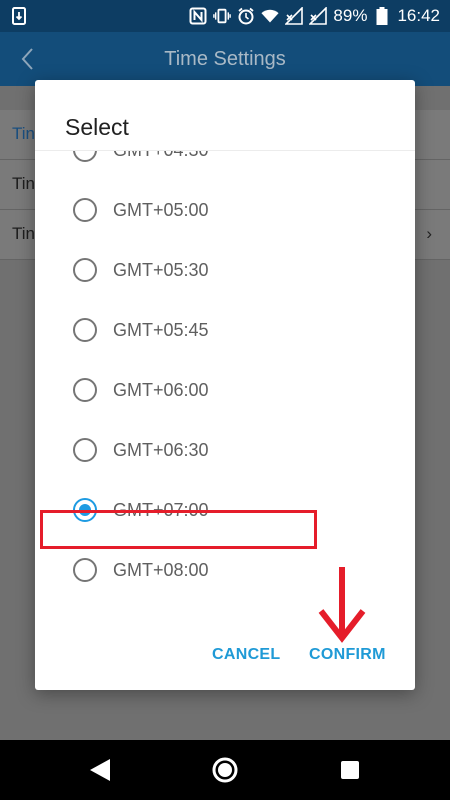  Describe the element at coordinates (294, 16) in the screenshot. I see `signal-icon` at that location.